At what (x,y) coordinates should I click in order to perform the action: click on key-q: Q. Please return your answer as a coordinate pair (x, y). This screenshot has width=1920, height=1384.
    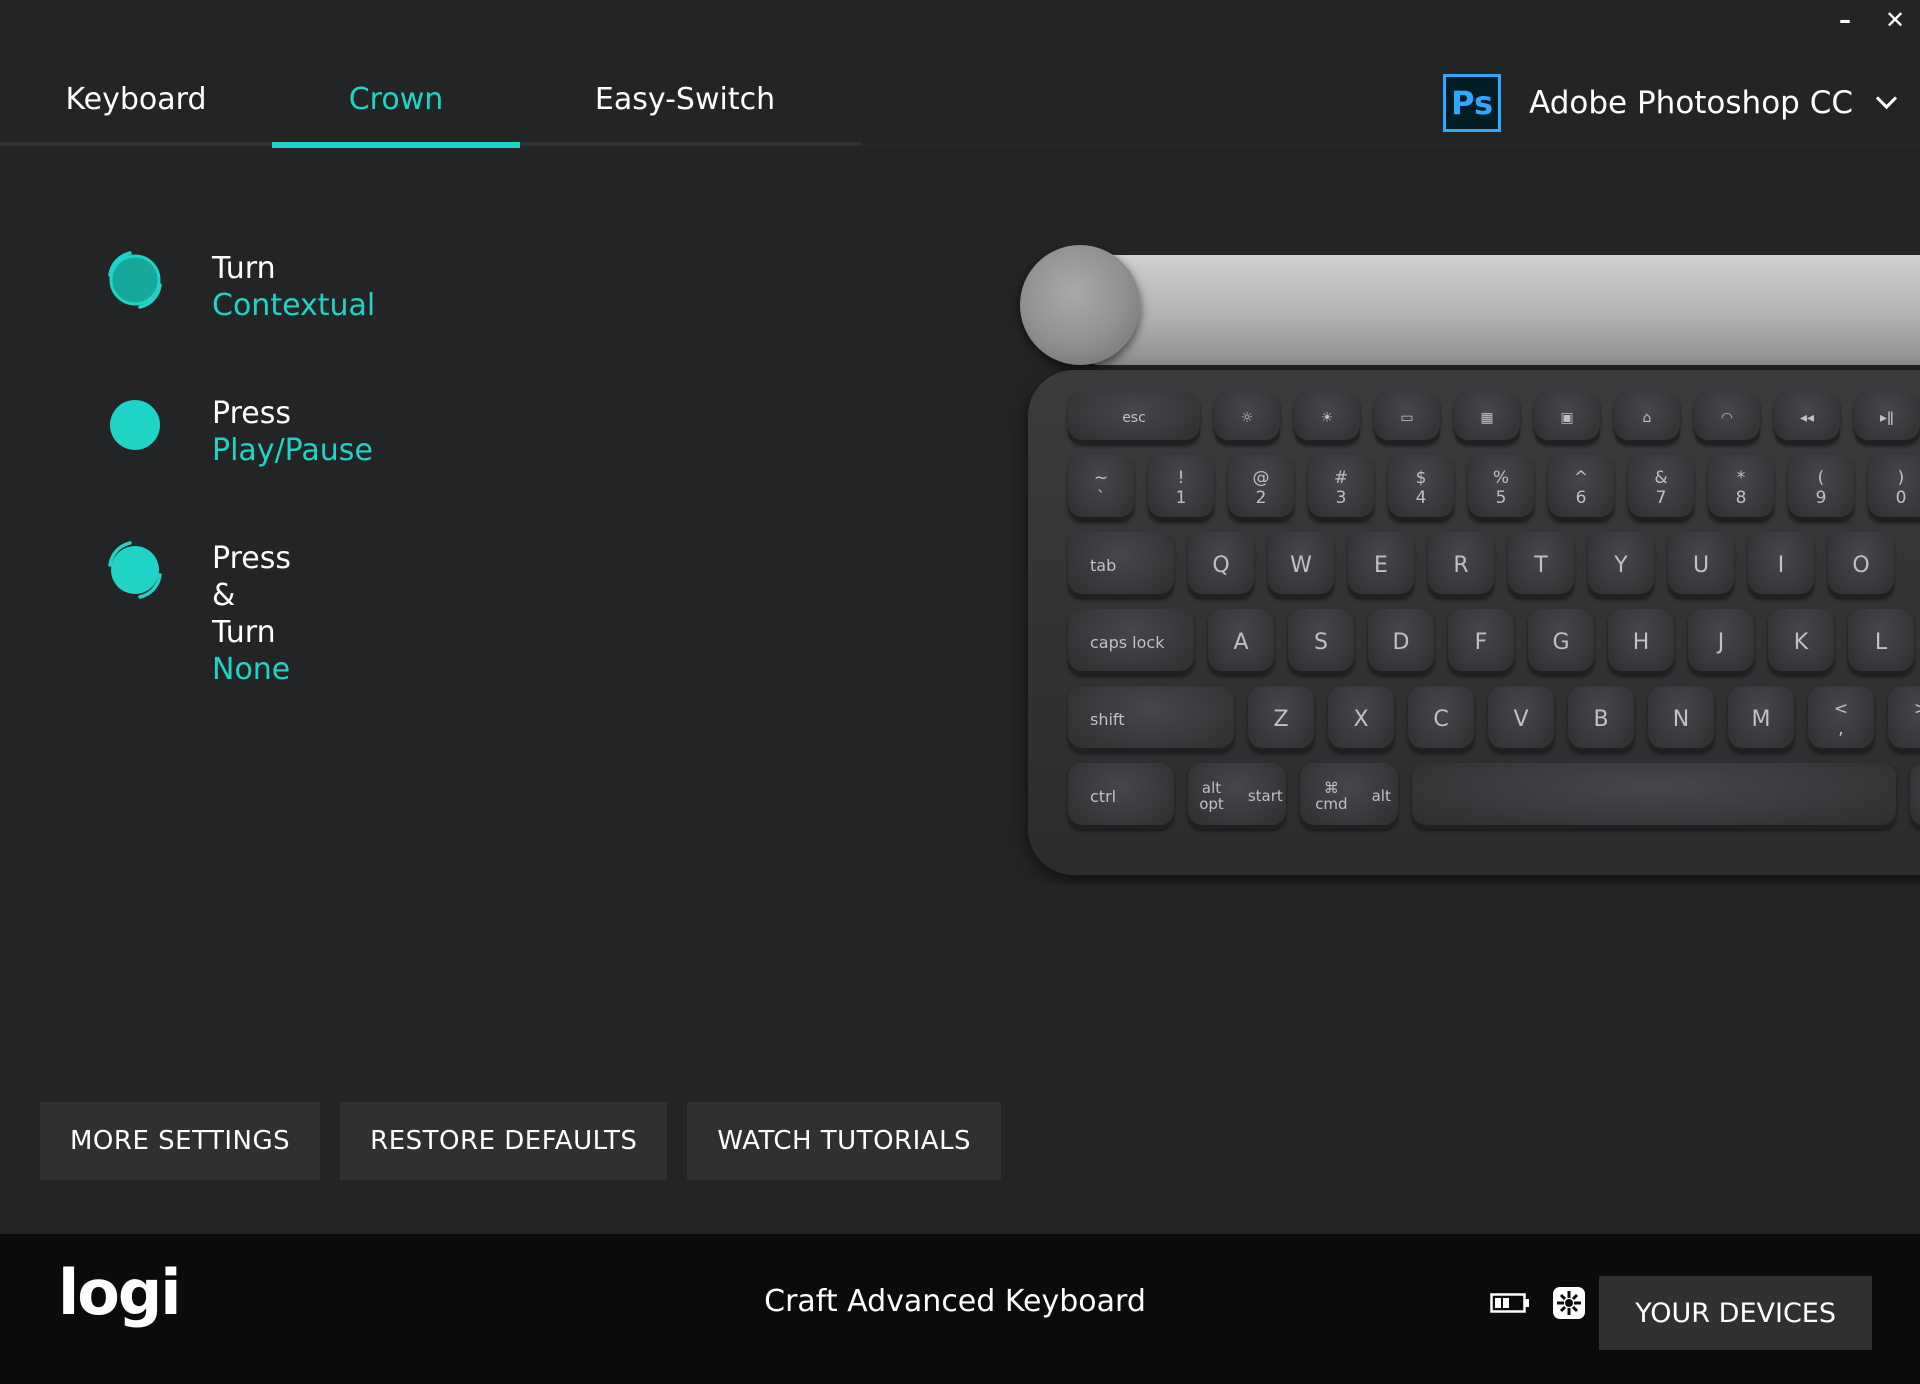
    Looking at the image, I should click on (1221, 565).